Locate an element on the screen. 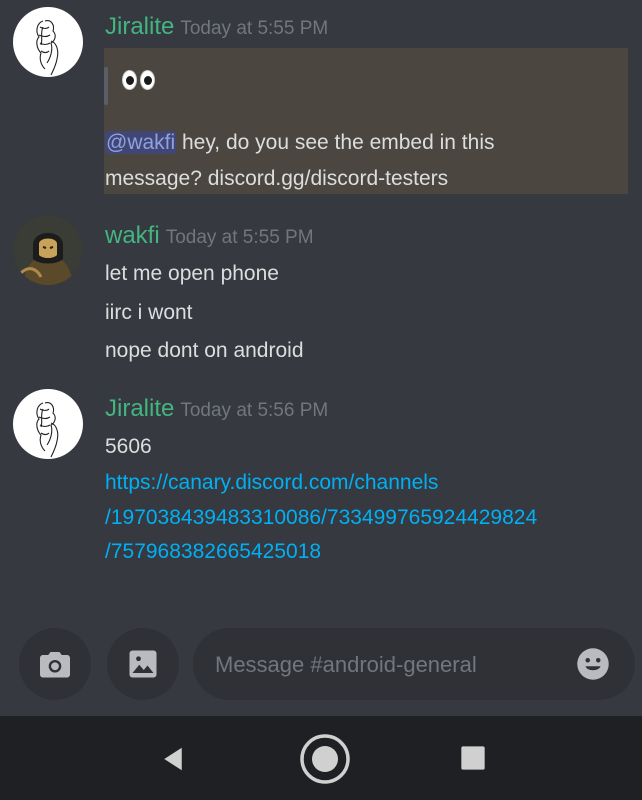  system-navigation-bar is located at coordinates (321, 758).